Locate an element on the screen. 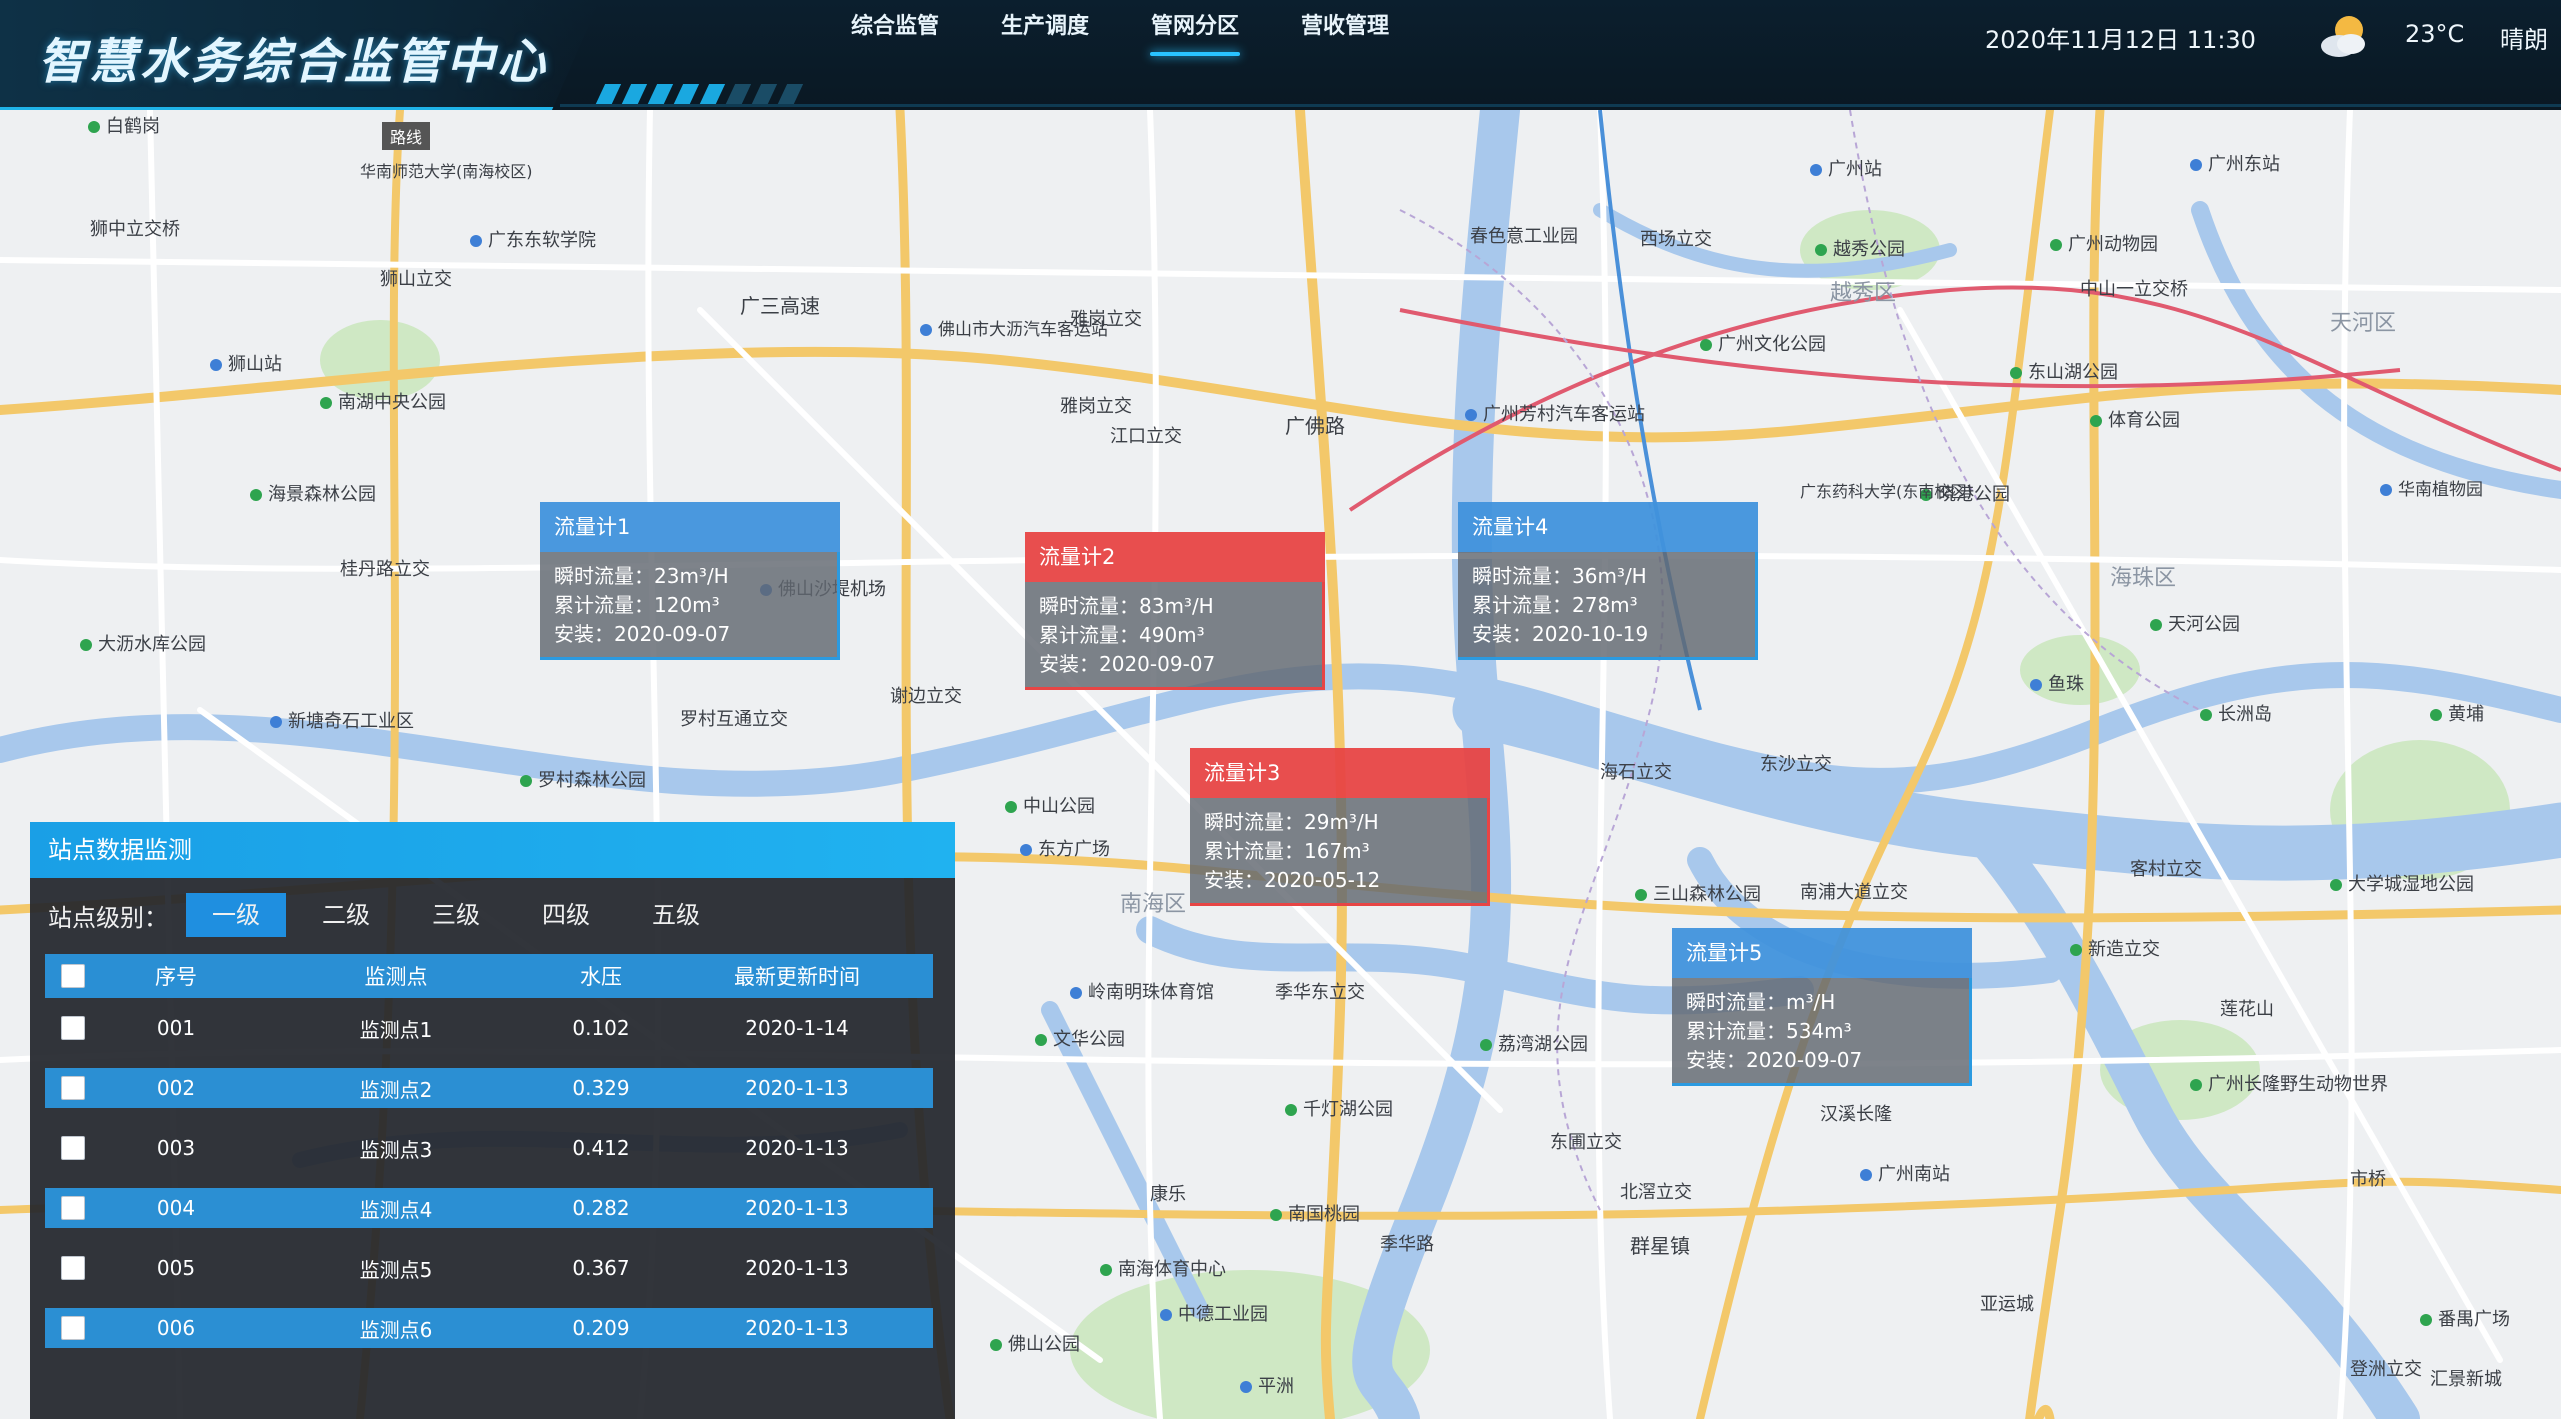 The width and height of the screenshot is (2561, 1419). panel-title: 站点数据监测 is located at coordinates (492, 850).